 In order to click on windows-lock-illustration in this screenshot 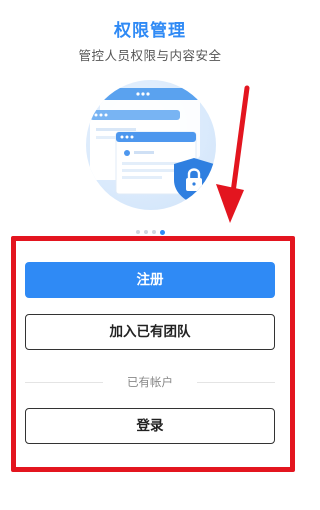, I will do `click(152, 146)`.